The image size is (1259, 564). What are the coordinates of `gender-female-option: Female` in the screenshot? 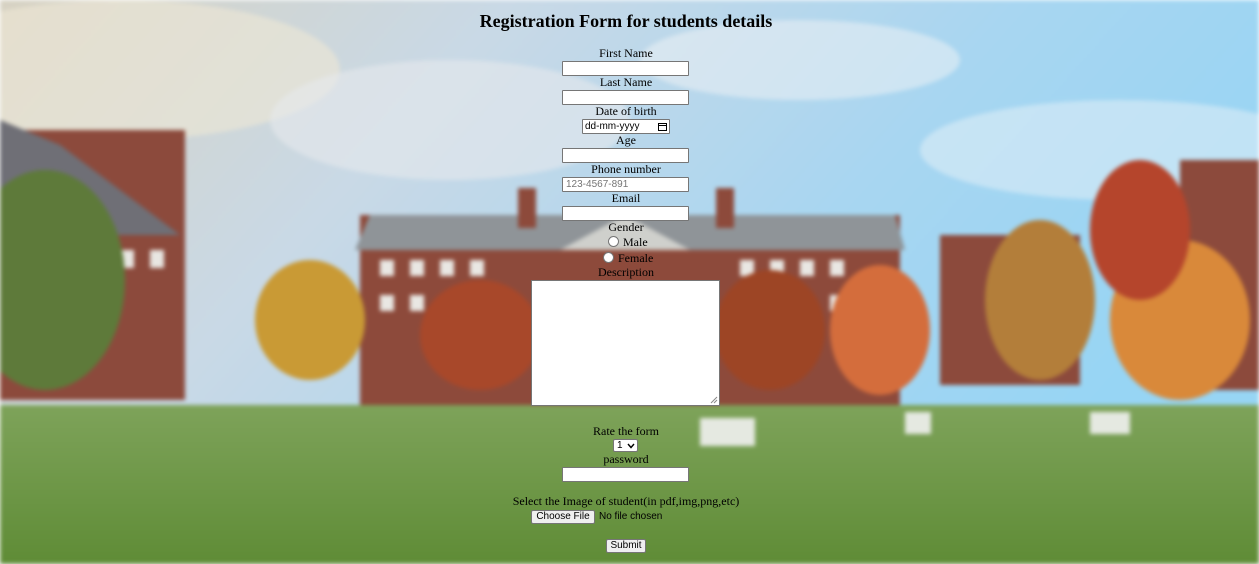 It's located at (628, 258).